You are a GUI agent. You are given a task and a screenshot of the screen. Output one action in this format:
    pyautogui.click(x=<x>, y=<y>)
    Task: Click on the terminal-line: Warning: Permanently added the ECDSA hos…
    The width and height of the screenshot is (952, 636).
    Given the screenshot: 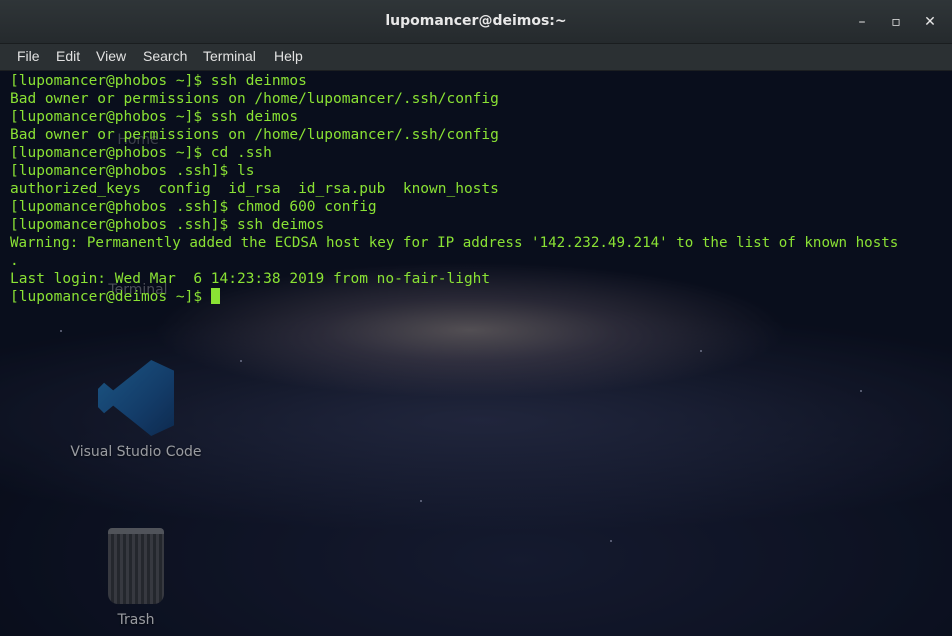 What is the action you would take?
    pyautogui.click(x=454, y=243)
    